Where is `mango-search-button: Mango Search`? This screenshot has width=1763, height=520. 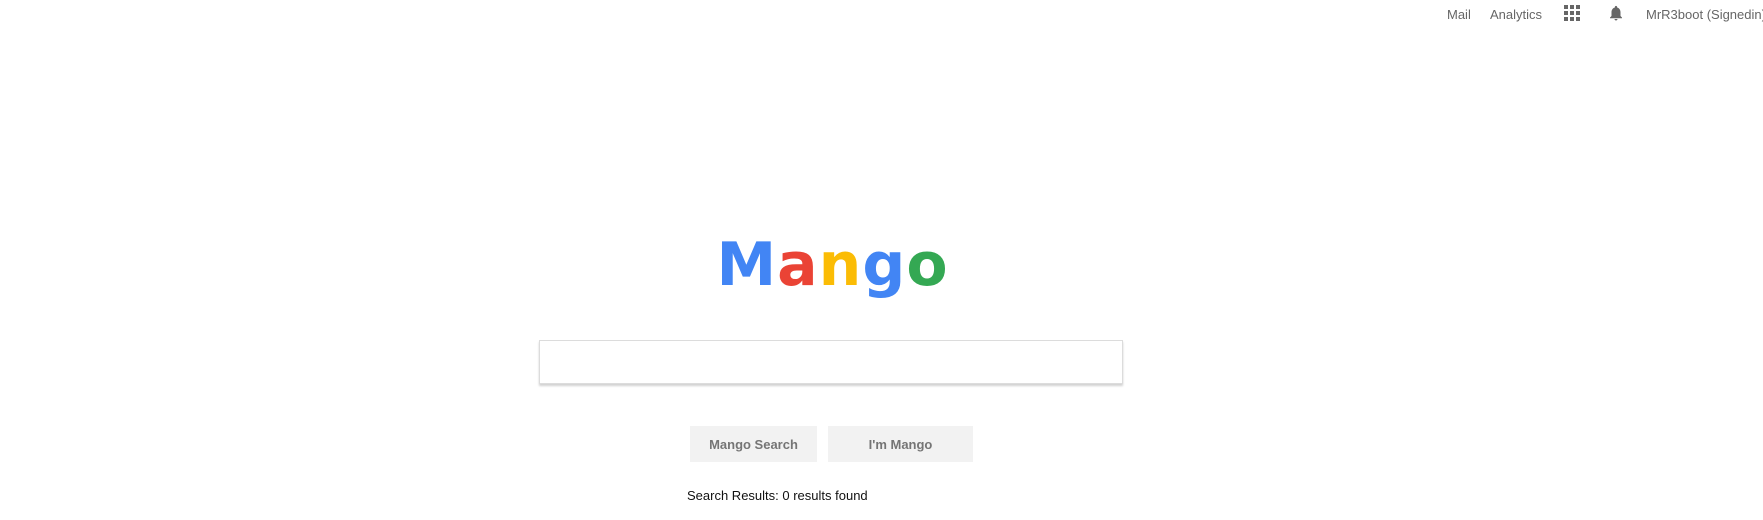
mango-search-button: Mango Search is located at coordinates (753, 444).